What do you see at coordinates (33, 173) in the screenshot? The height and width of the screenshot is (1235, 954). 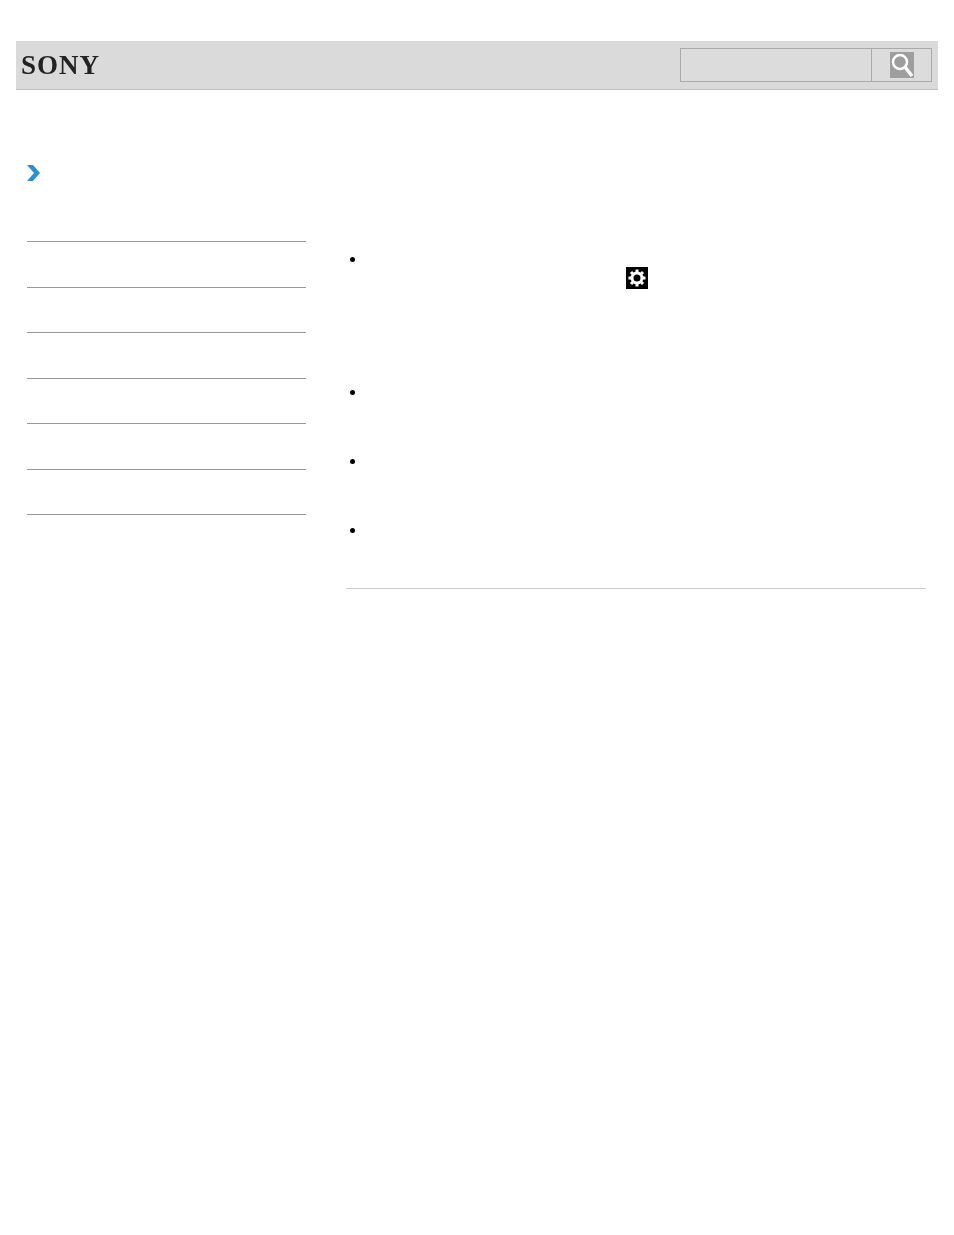 I see `chevron-icon` at bounding box center [33, 173].